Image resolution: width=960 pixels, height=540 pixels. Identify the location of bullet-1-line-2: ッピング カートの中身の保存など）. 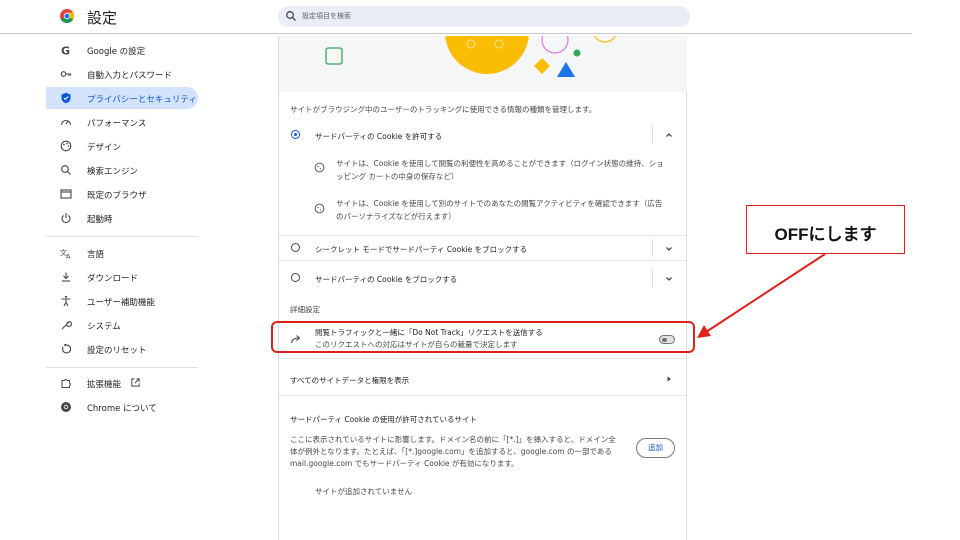
(397, 176).